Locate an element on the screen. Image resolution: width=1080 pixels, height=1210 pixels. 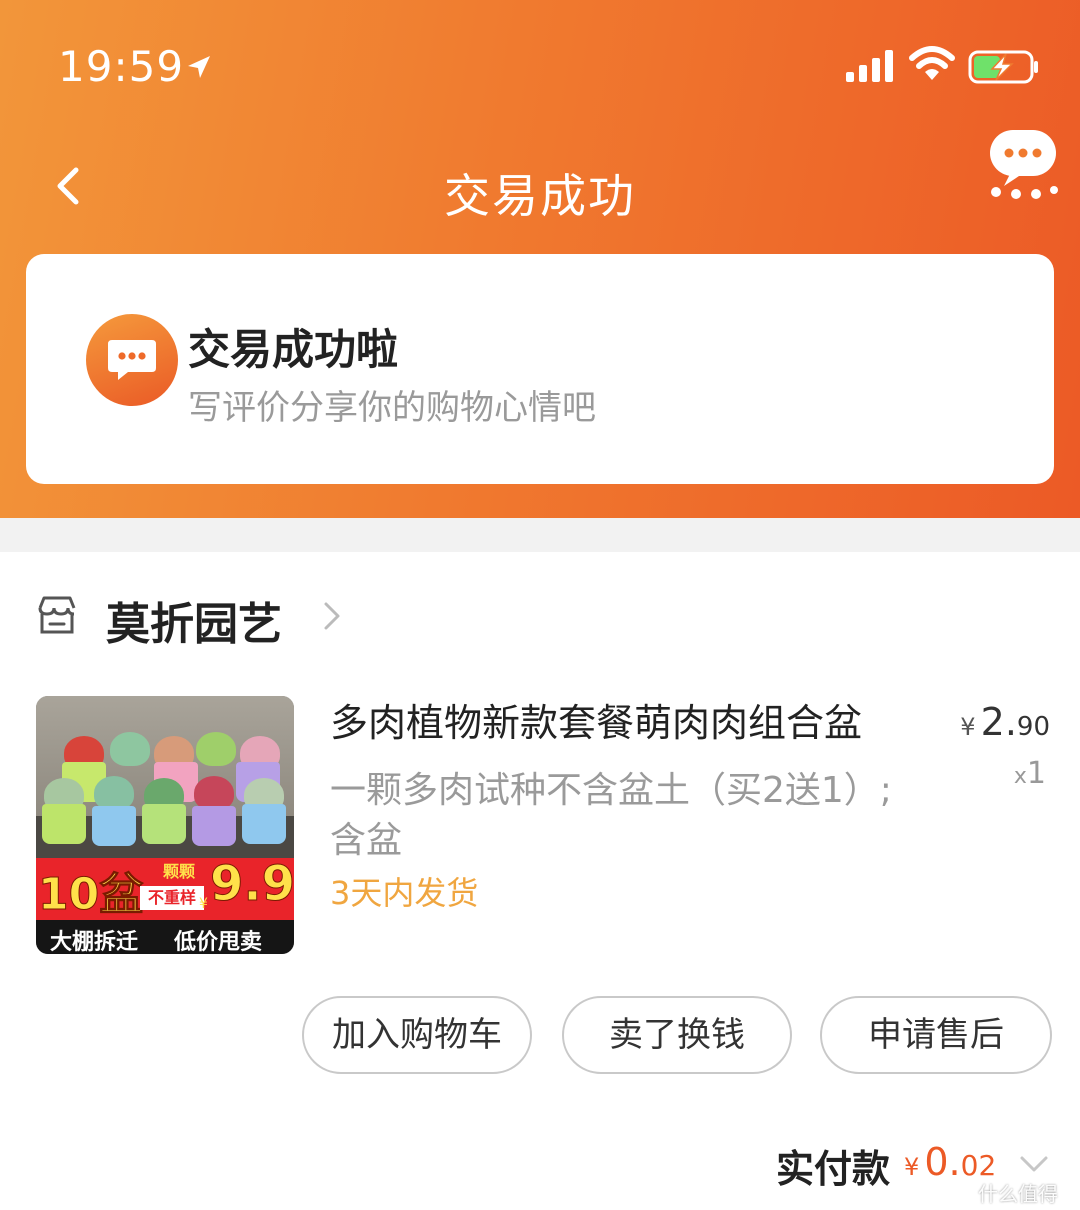
product-thumbnail: 10盆 颗颗 不重样 ¥ 9.9 大棚拆迁 低价甩卖 is located at coordinates (165, 825).